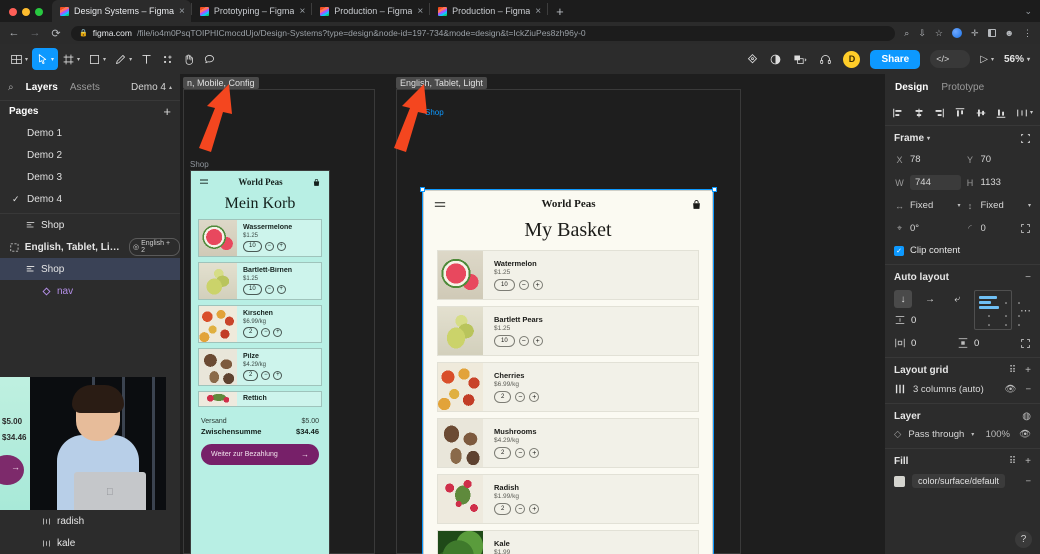 This screenshot has width=1040, height=554. What do you see at coordinates (928, 138) in the screenshot?
I see `chevron-down-icon: ▾` at bounding box center [928, 138].